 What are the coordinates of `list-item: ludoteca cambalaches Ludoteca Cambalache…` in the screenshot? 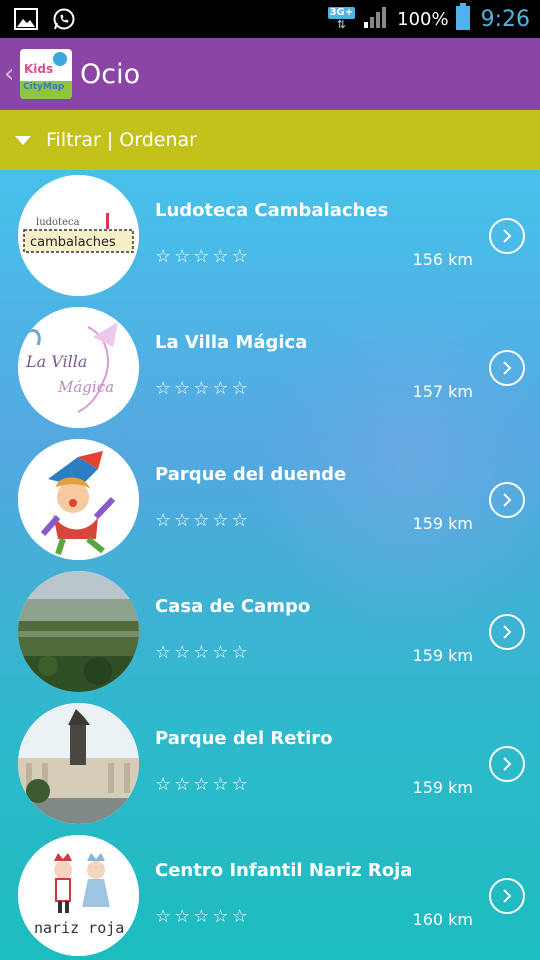 It's located at (270, 236).